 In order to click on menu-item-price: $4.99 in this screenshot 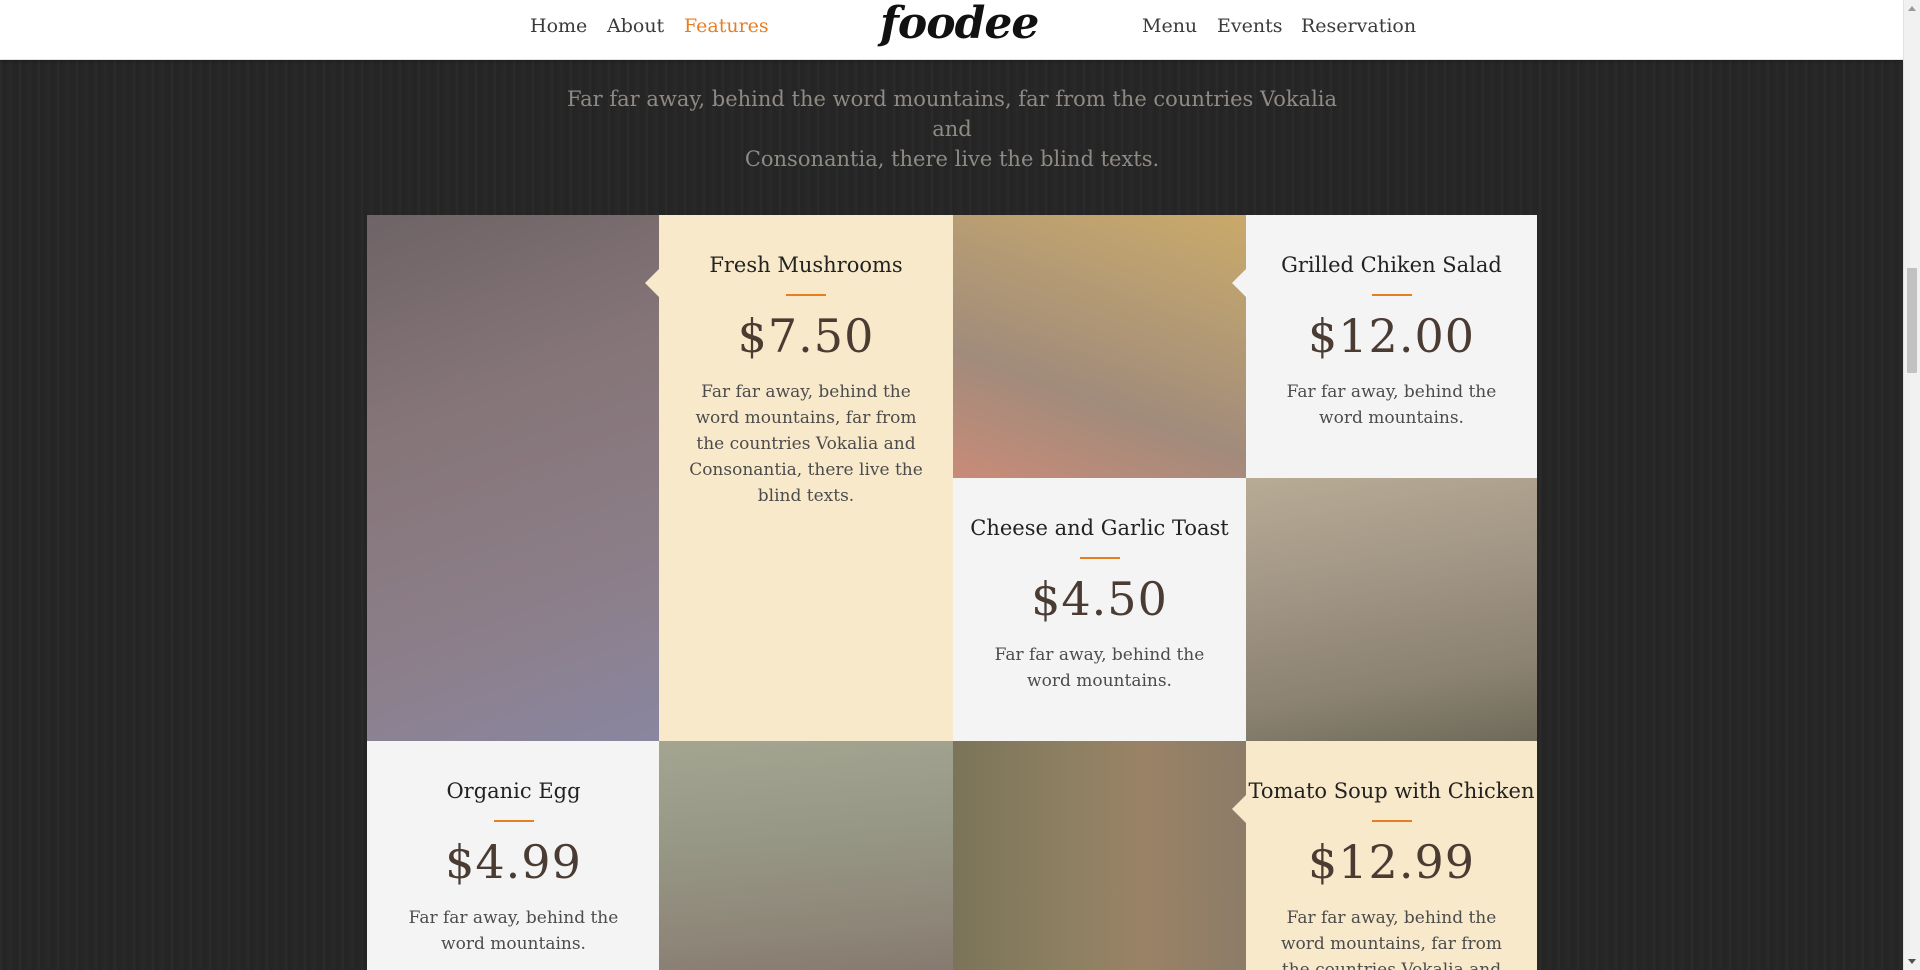, I will do `click(513, 862)`.